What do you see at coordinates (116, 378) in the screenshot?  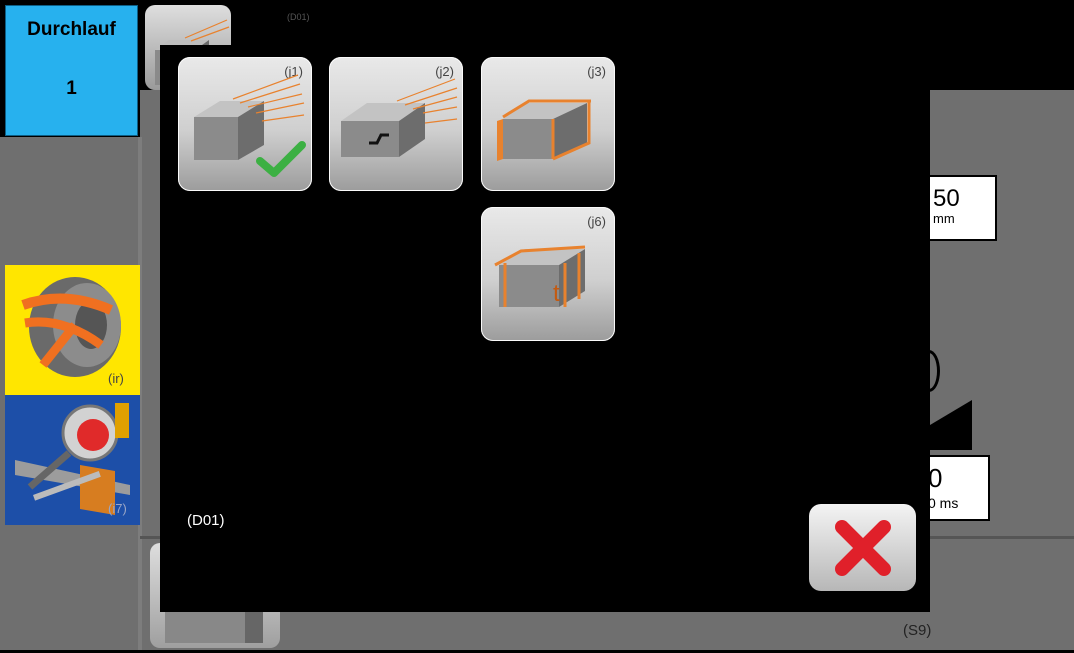 I see `tool-code-ir: (ir)` at bounding box center [116, 378].